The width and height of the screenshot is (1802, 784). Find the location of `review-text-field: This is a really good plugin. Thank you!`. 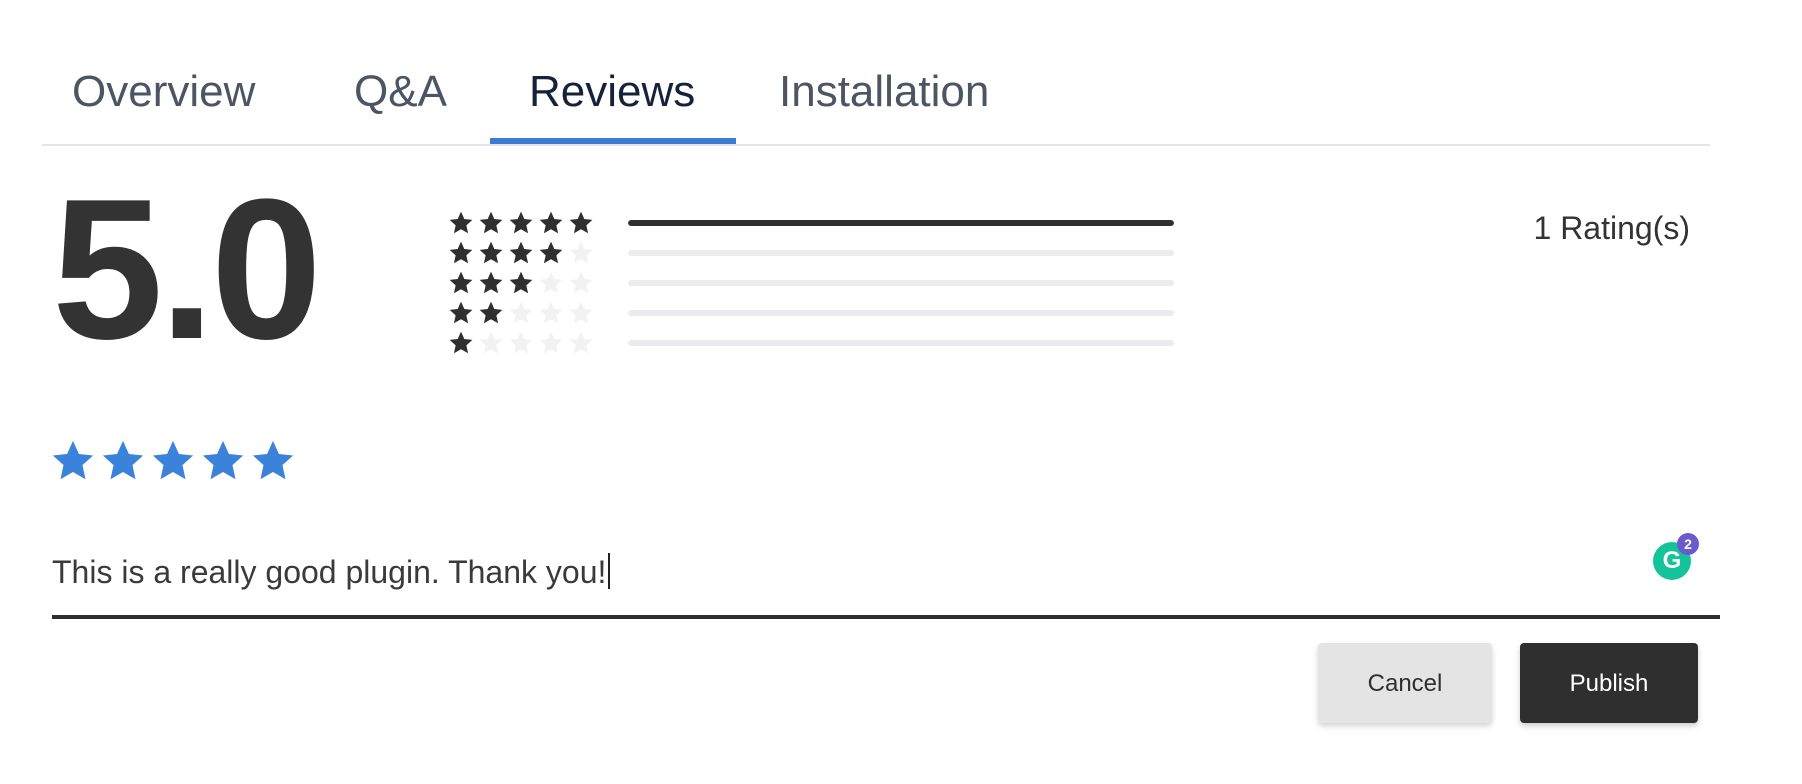

review-text-field: This is a really good plugin. Thank you! is located at coordinates (886, 582).